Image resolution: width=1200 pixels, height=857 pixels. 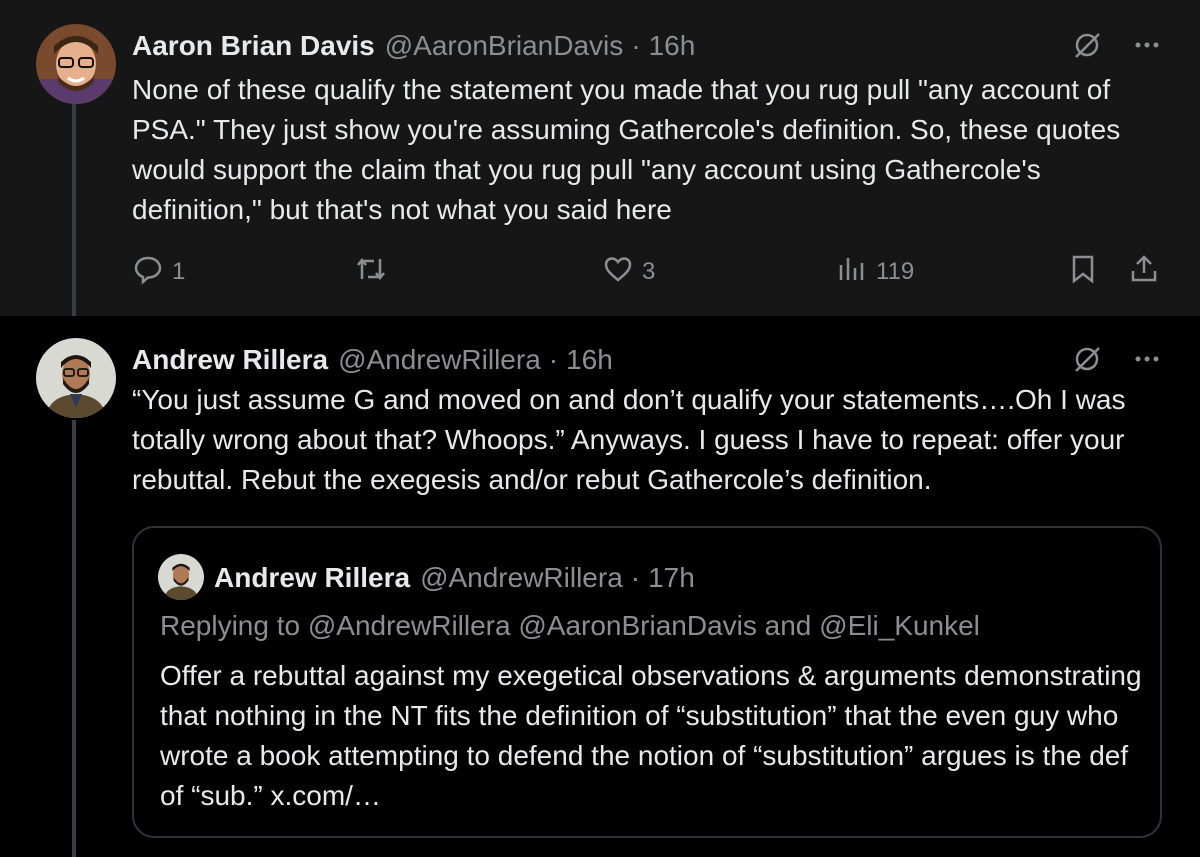 I want to click on views-button: 119, so click(x=875, y=272).